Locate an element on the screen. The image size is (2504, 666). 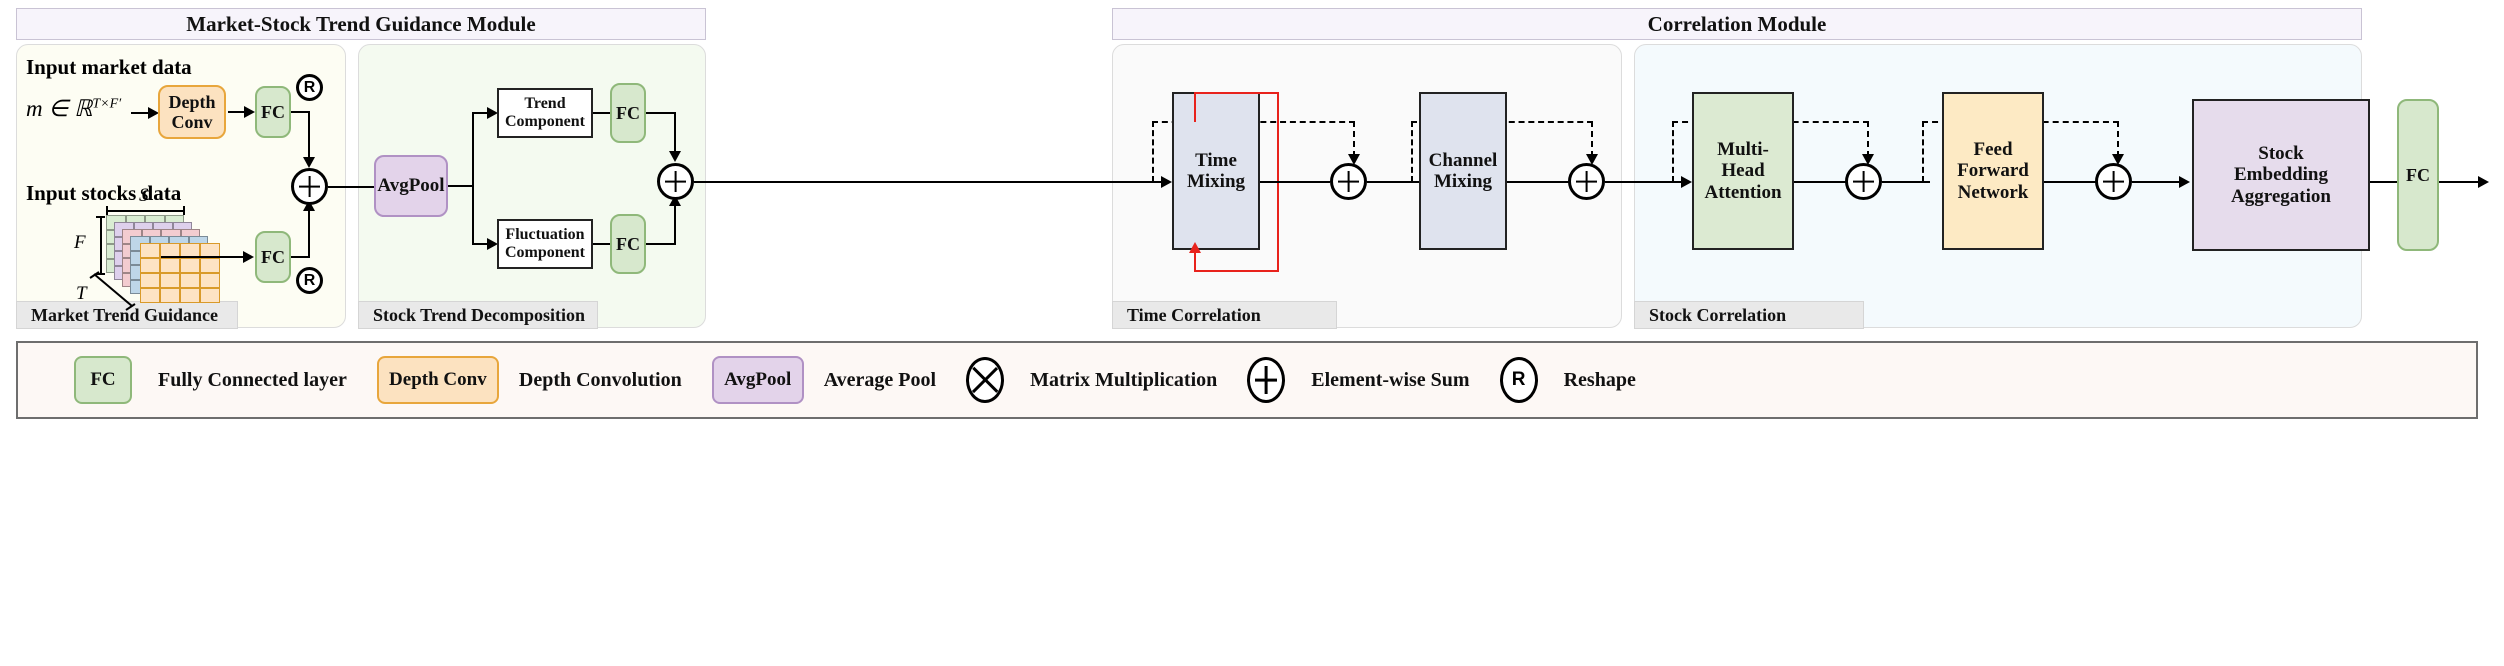
legend-label-matmul: Matrix Multiplication is located at coordinates (1124, 379).